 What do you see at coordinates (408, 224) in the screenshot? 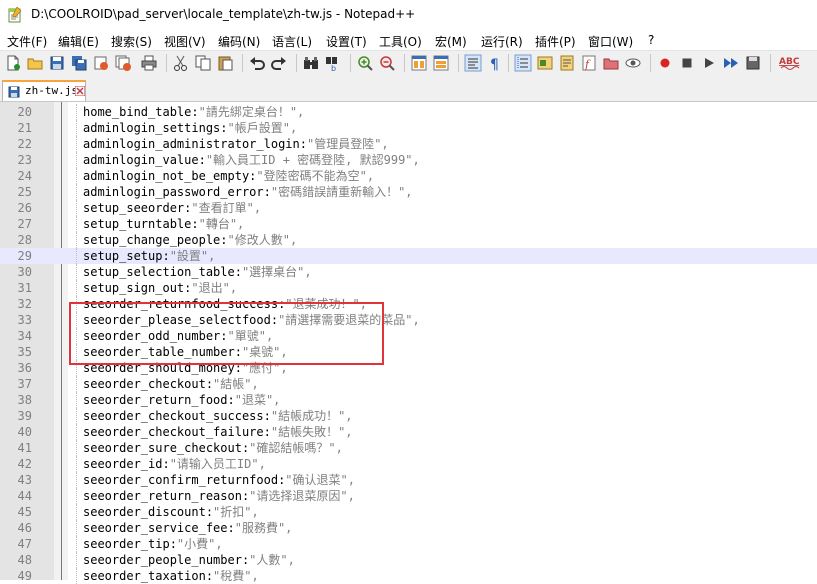
I see `code-line: 27 setup_turntable:"轉台",` at bounding box center [408, 224].